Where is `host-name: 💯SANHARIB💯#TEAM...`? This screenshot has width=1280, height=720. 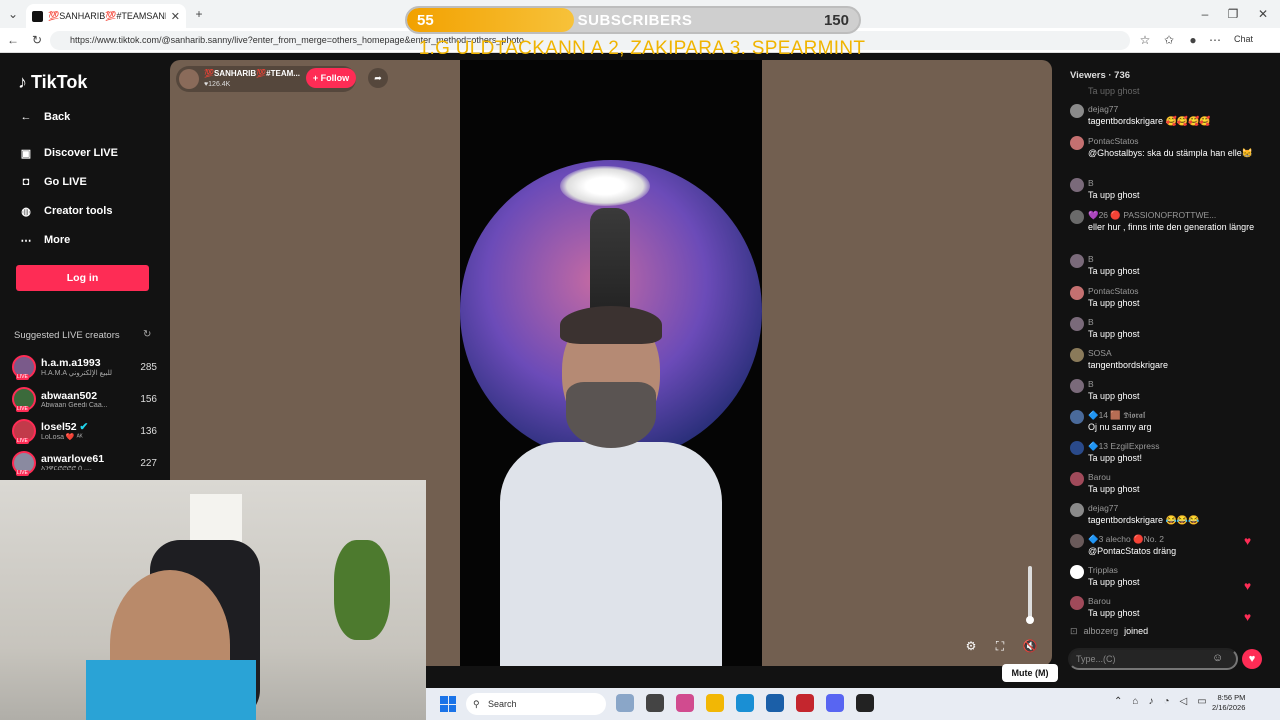 host-name: 💯SANHARIB💯#TEAM... is located at coordinates (254, 73).